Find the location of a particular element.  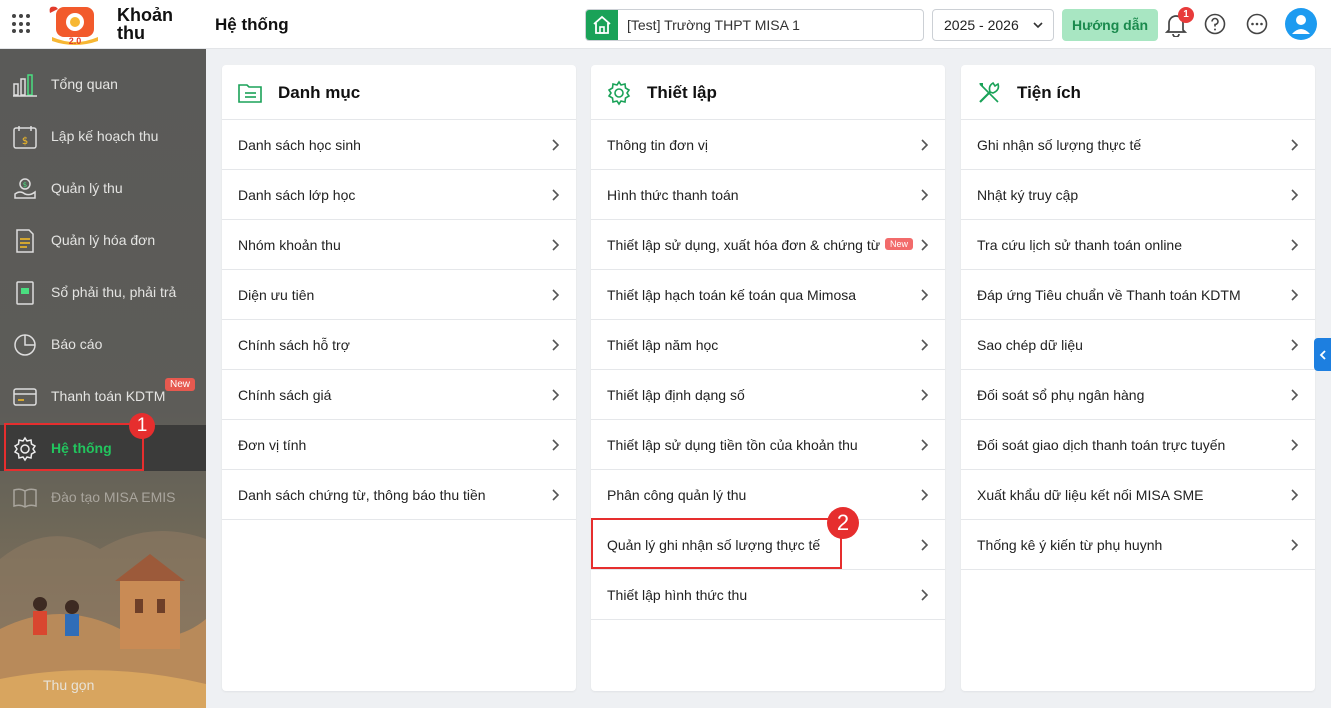

more-options-icon is located at coordinates (1257, 24).